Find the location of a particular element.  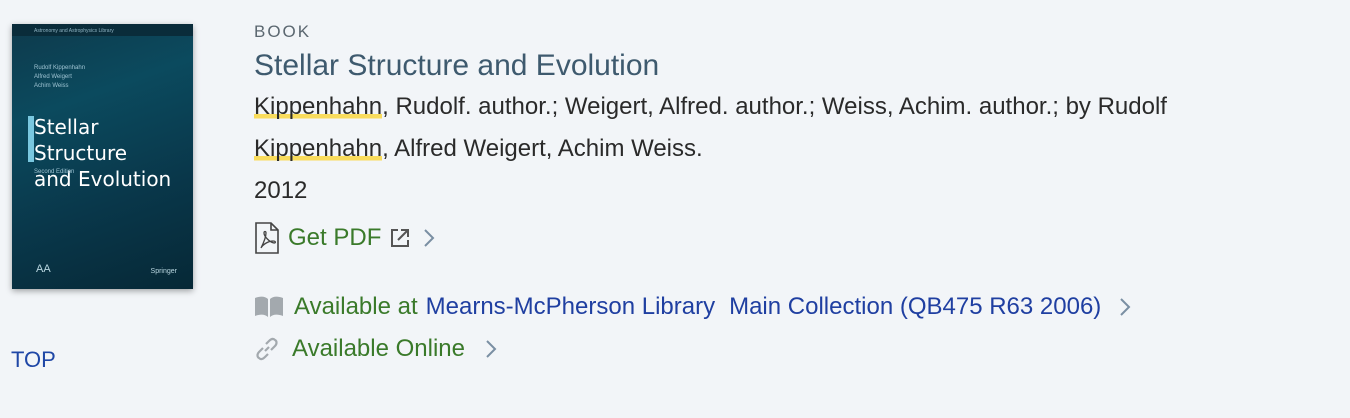

authors-text: , Alfred Weigert, Achim Weiss. is located at coordinates (542, 148).